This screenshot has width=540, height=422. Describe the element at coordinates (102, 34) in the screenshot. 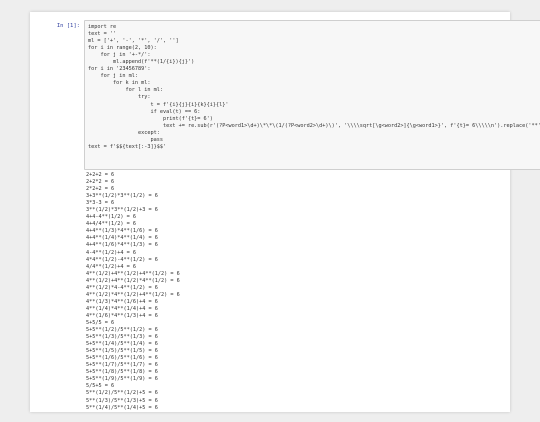

I see `code-line: text = ''` at that location.